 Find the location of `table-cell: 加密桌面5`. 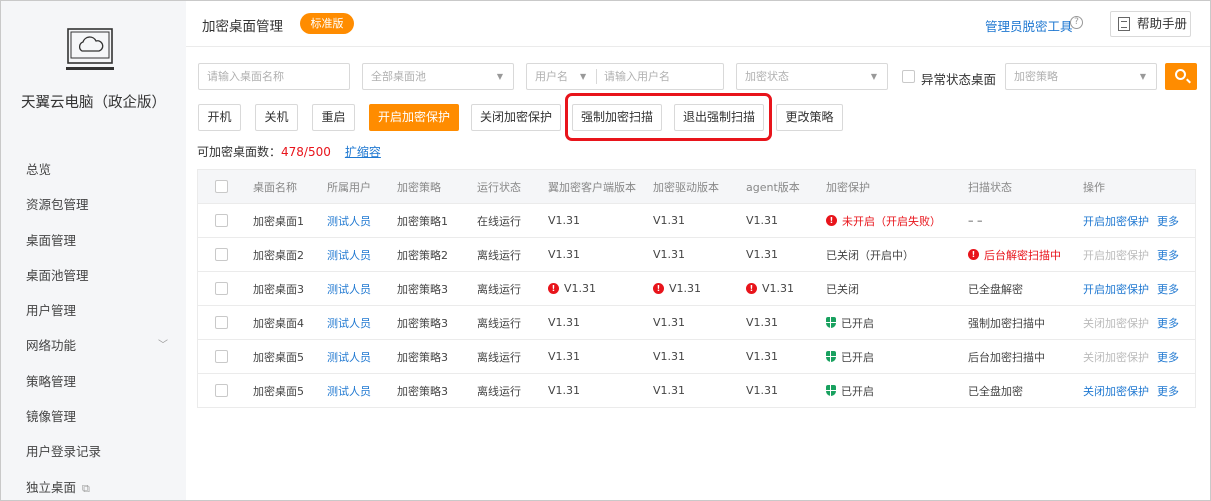

table-cell: 加密桌面5 is located at coordinates (278, 390).